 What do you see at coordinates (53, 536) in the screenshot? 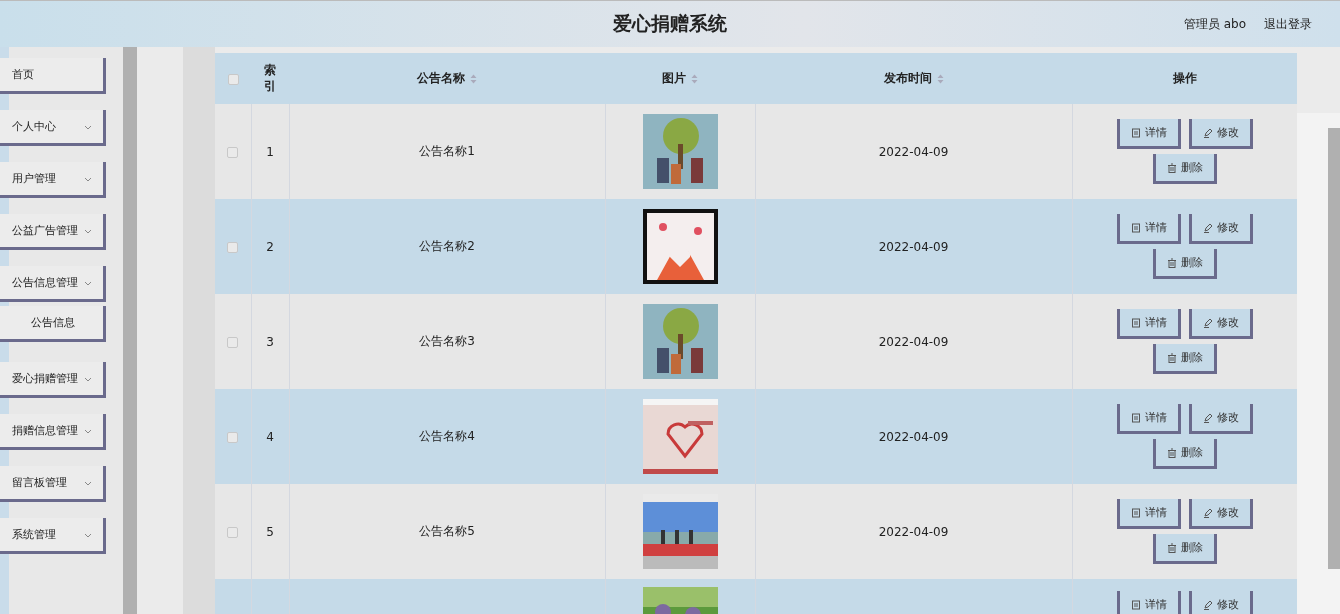
I see `sidebar-menu-item: 系统管理` at bounding box center [53, 536].